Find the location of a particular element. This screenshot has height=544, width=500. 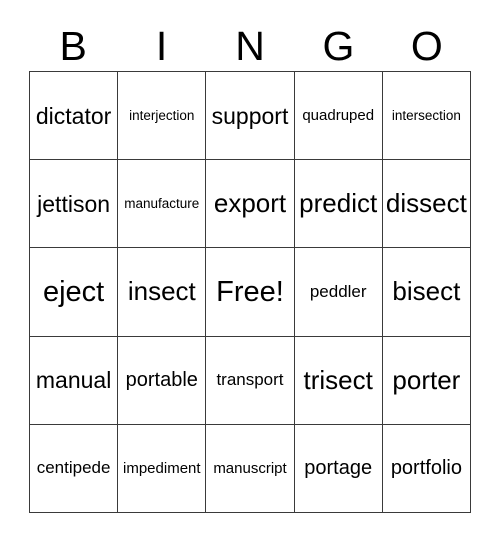

bingo-cell-o3: bisect is located at coordinates (426, 292).